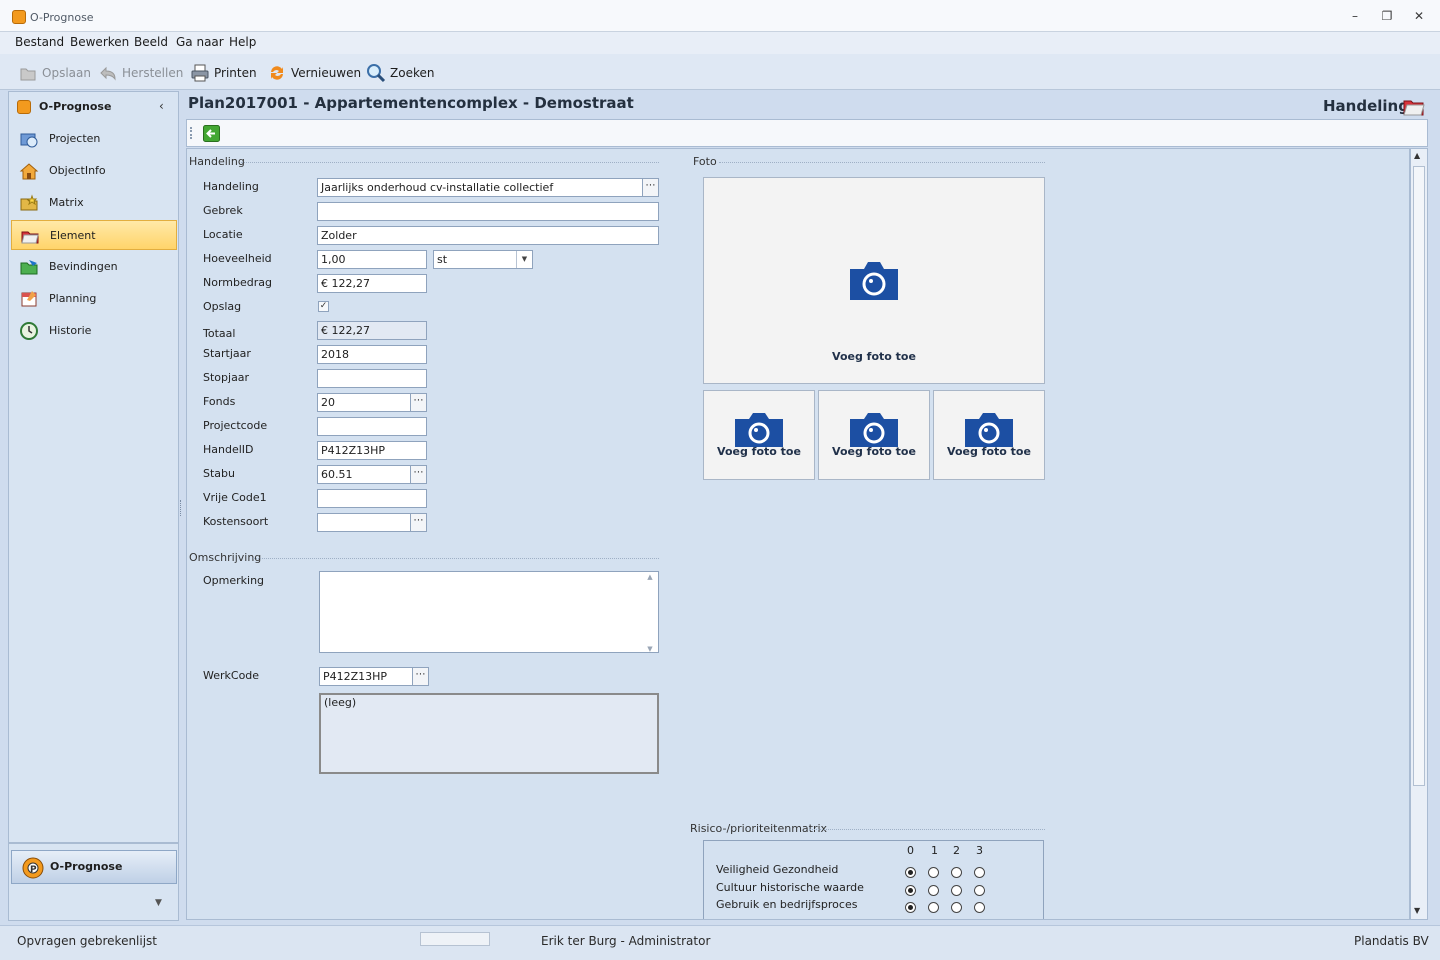 Image resolution: width=1440 pixels, height=960 pixels. I want to click on calendar-icon, so click(29, 299).